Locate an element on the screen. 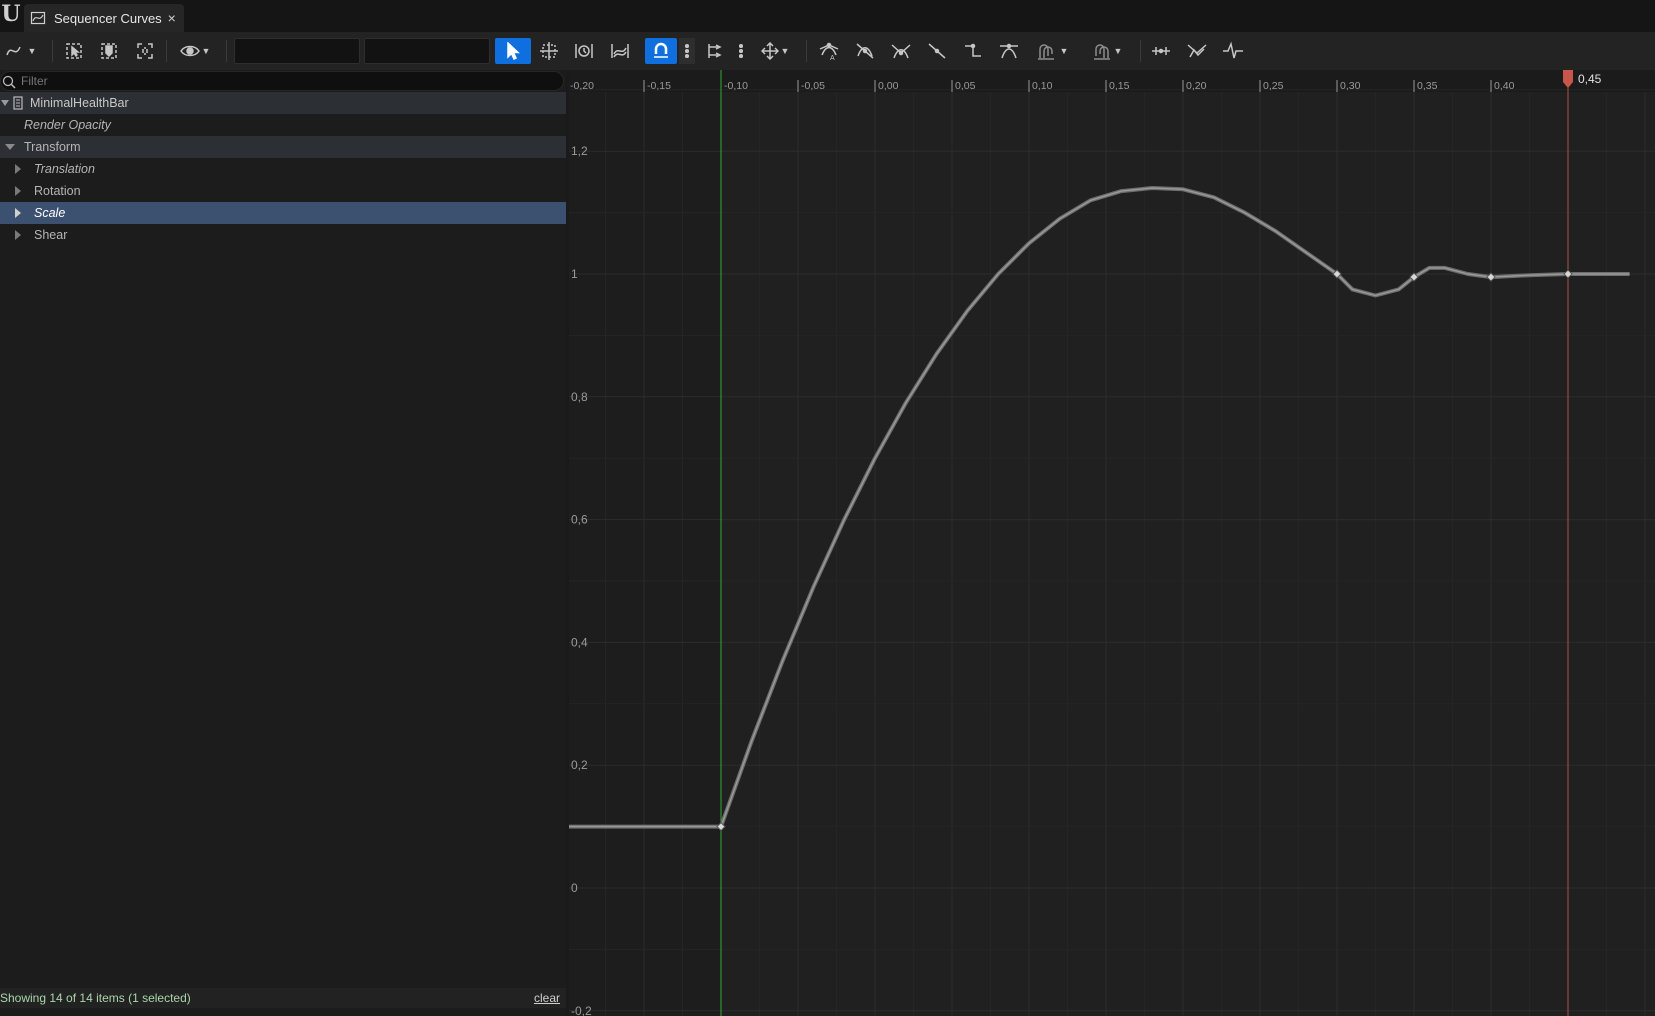 This screenshot has height=1016, width=1655. bake-curve-button is located at coordinates (1197, 51).